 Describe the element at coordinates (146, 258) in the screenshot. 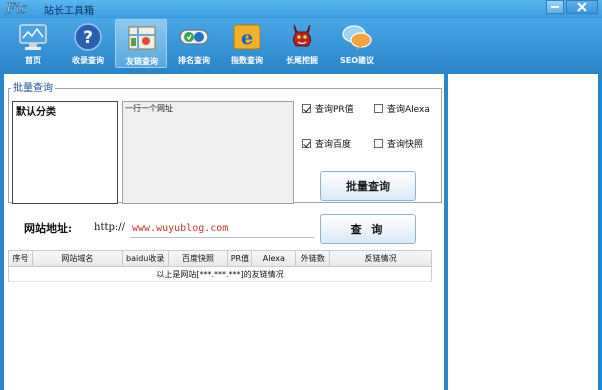

I see `col-baidu-index: baidu收录` at that location.